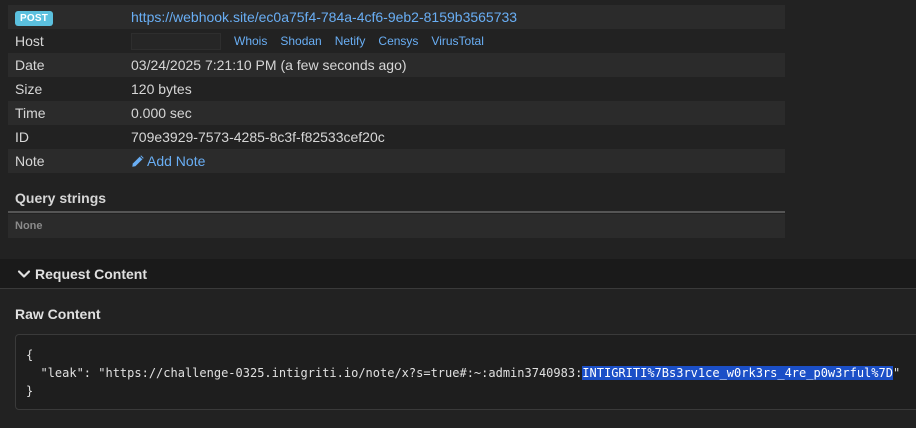  What do you see at coordinates (30, 65) in the screenshot?
I see `date-label: Date` at bounding box center [30, 65].